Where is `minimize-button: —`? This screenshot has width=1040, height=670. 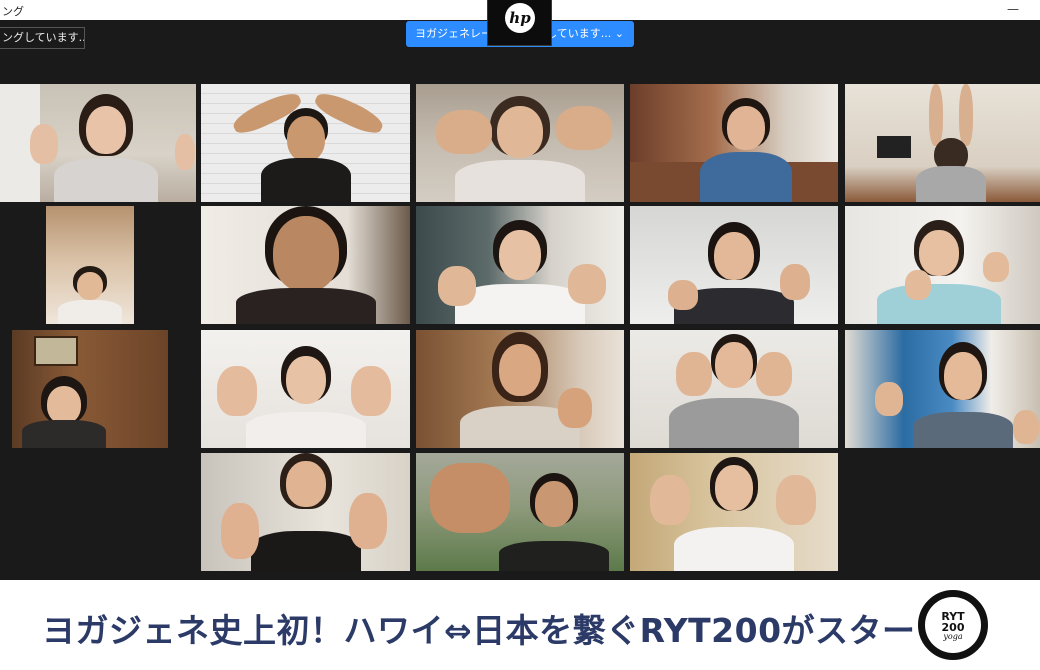
minimize-button: — is located at coordinates (1013, 9).